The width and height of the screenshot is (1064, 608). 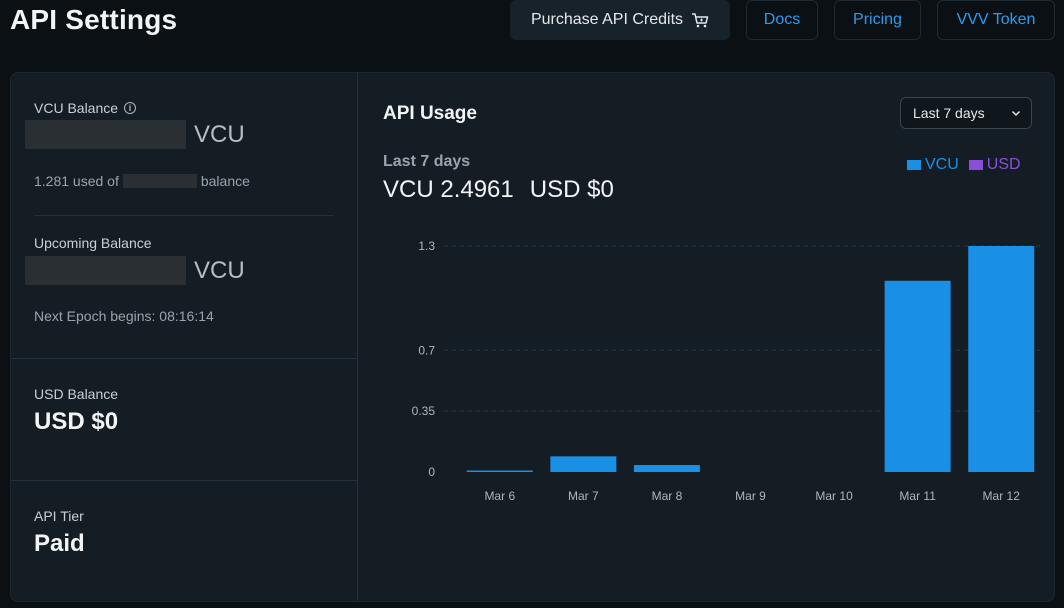 I want to click on x-tick-label: Mar 9, so click(x=750, y=496).